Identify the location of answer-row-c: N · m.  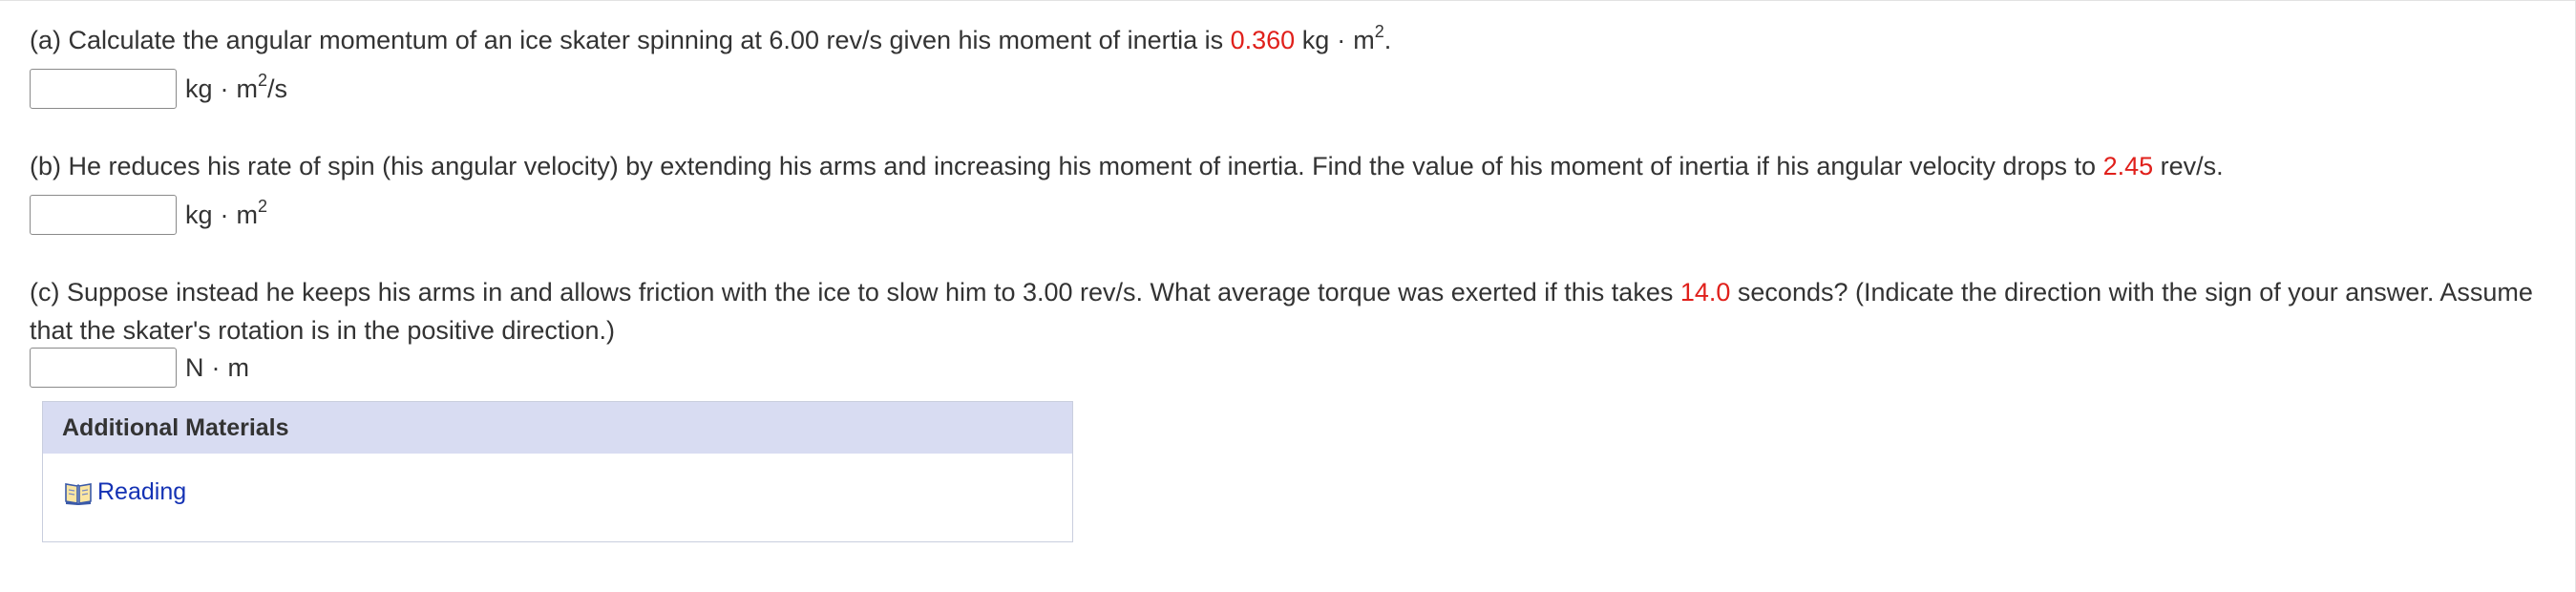
(139, 368).